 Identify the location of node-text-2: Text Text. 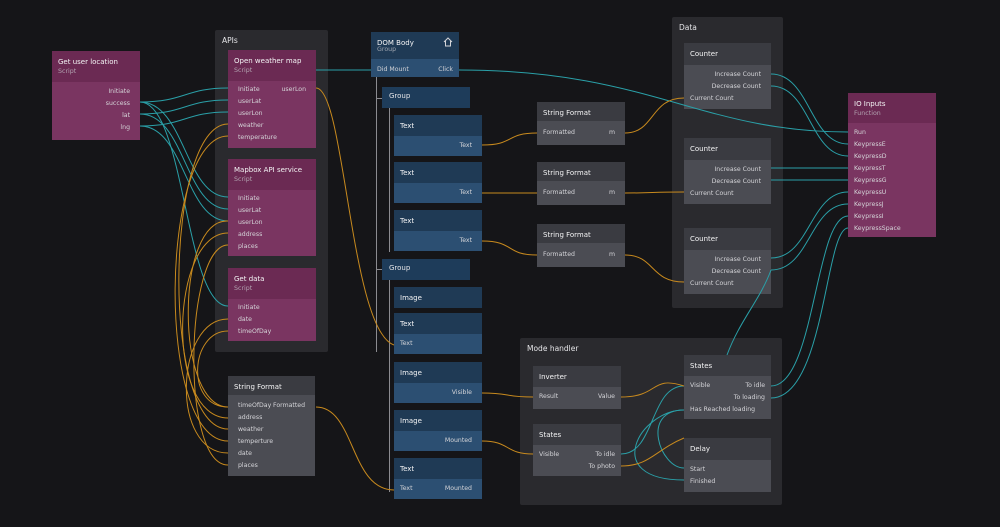
(438, 182).